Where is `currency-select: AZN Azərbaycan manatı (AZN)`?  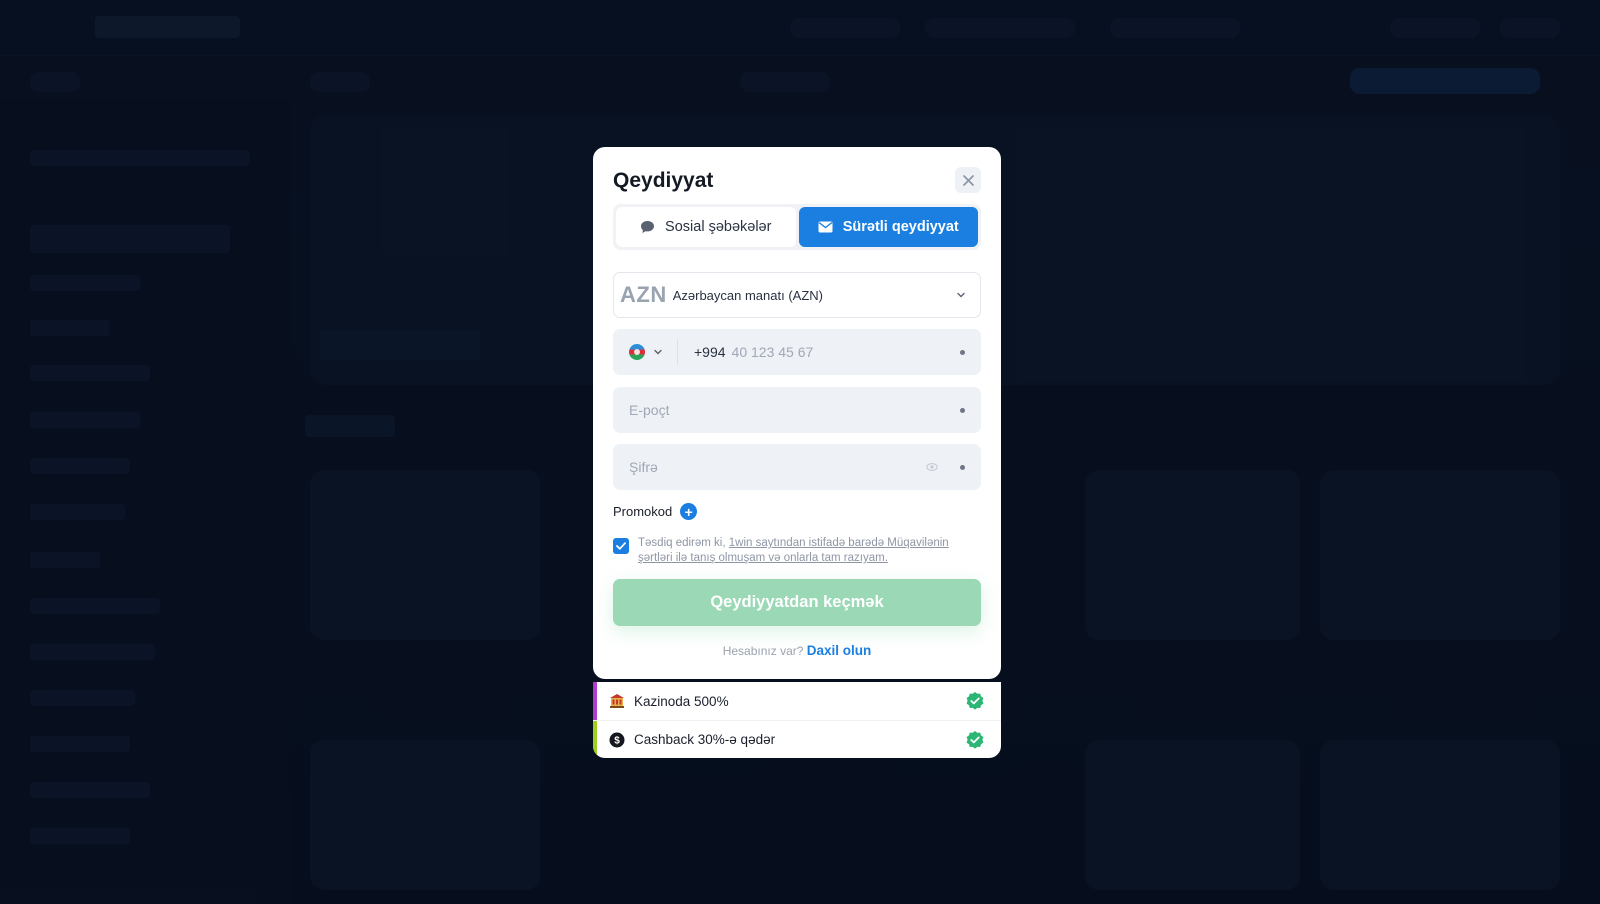 currency-select: AZN Azərbaycan manatı (AZN) is located at coordinates (797, 295).